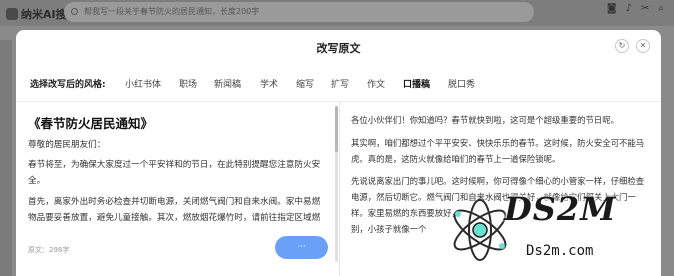 The image size is (674, 276). I want to click on style-option-talkshow: 脱口秀, so click(461, 83).